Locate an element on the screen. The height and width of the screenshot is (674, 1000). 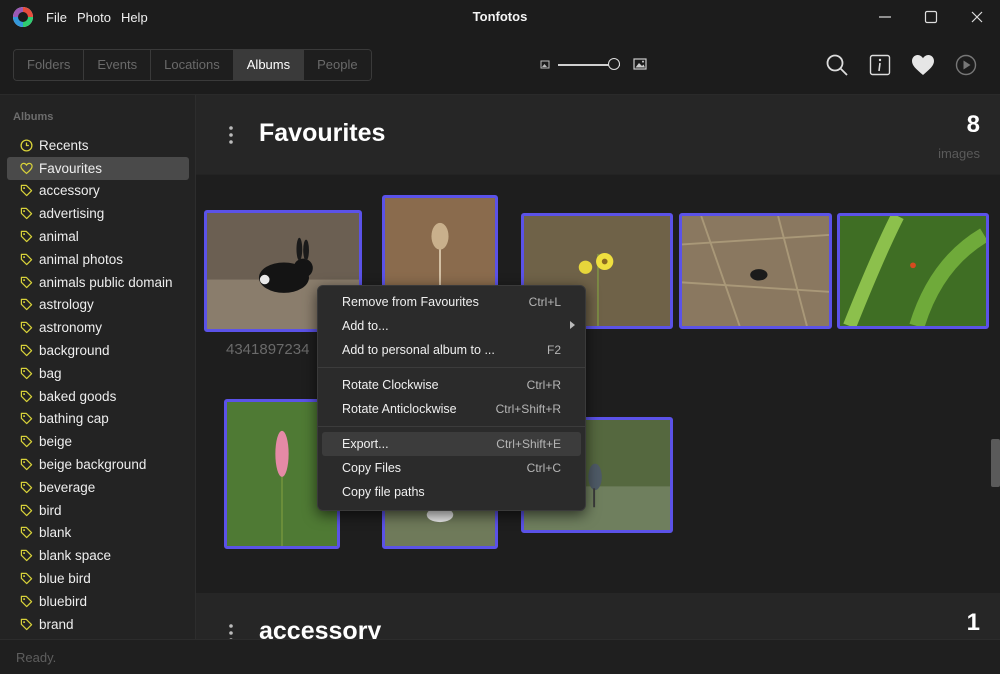
tab-events: Events is located at coordinates (118, 65).